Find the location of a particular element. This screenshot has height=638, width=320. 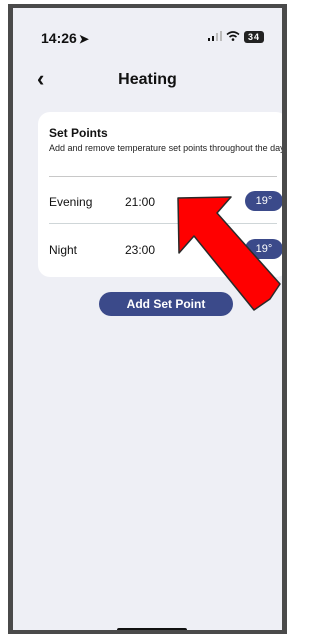

status-icons: 34 is located at coordinates (236, 37).